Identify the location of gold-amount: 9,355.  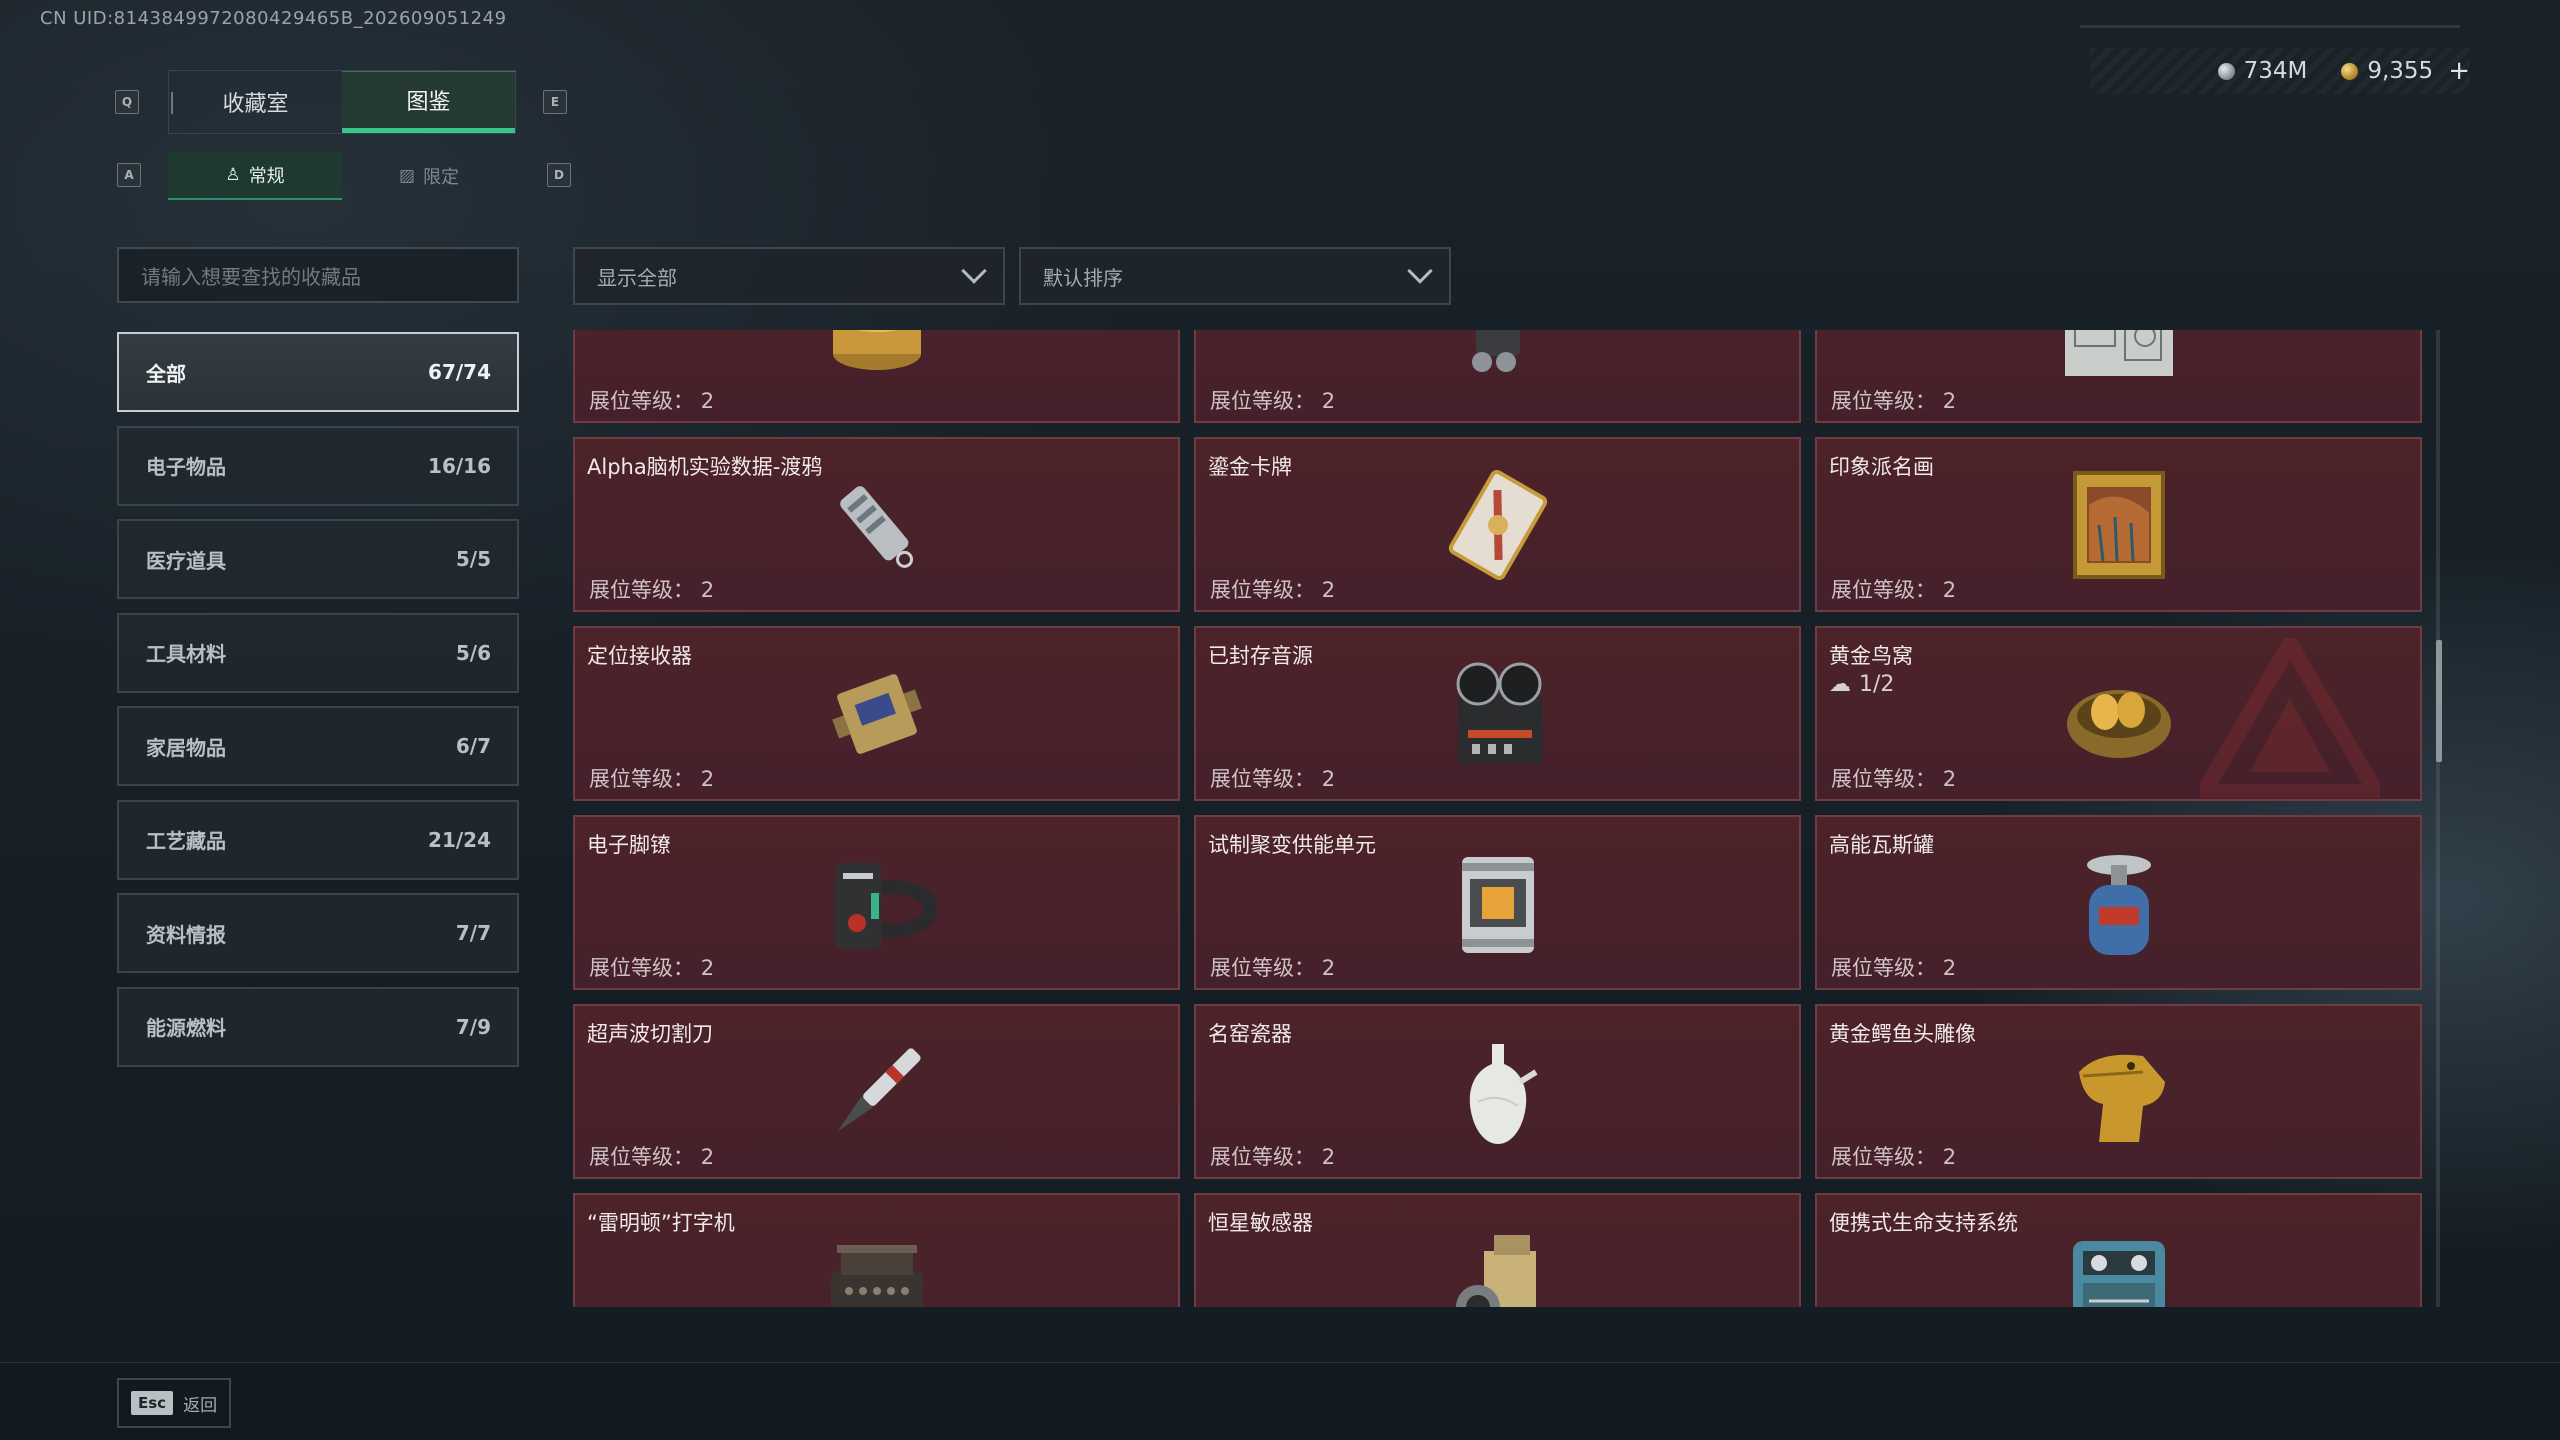
(2400, 71).